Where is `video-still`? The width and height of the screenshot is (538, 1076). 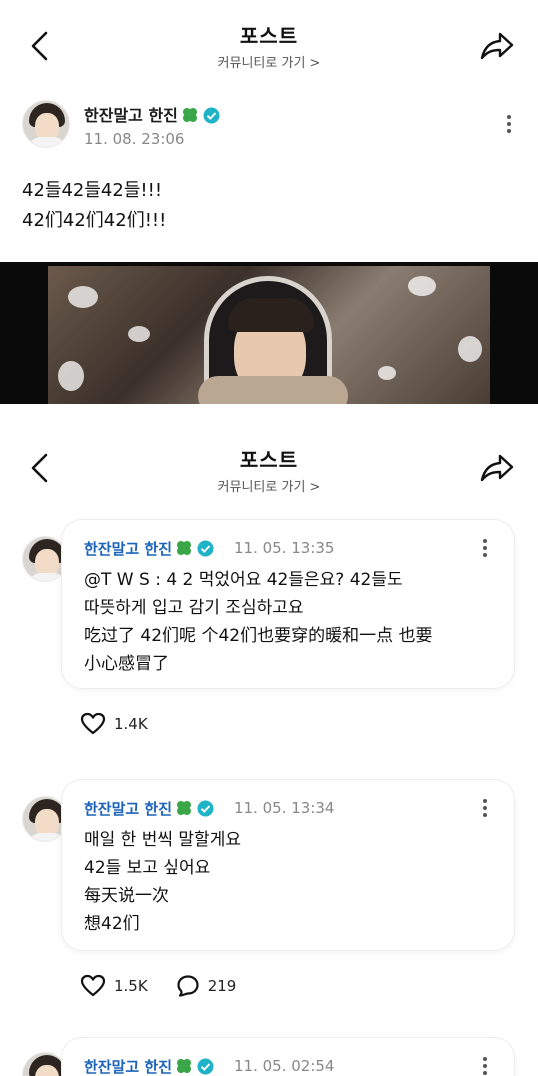 video-still is located at coordinates (269, 335).